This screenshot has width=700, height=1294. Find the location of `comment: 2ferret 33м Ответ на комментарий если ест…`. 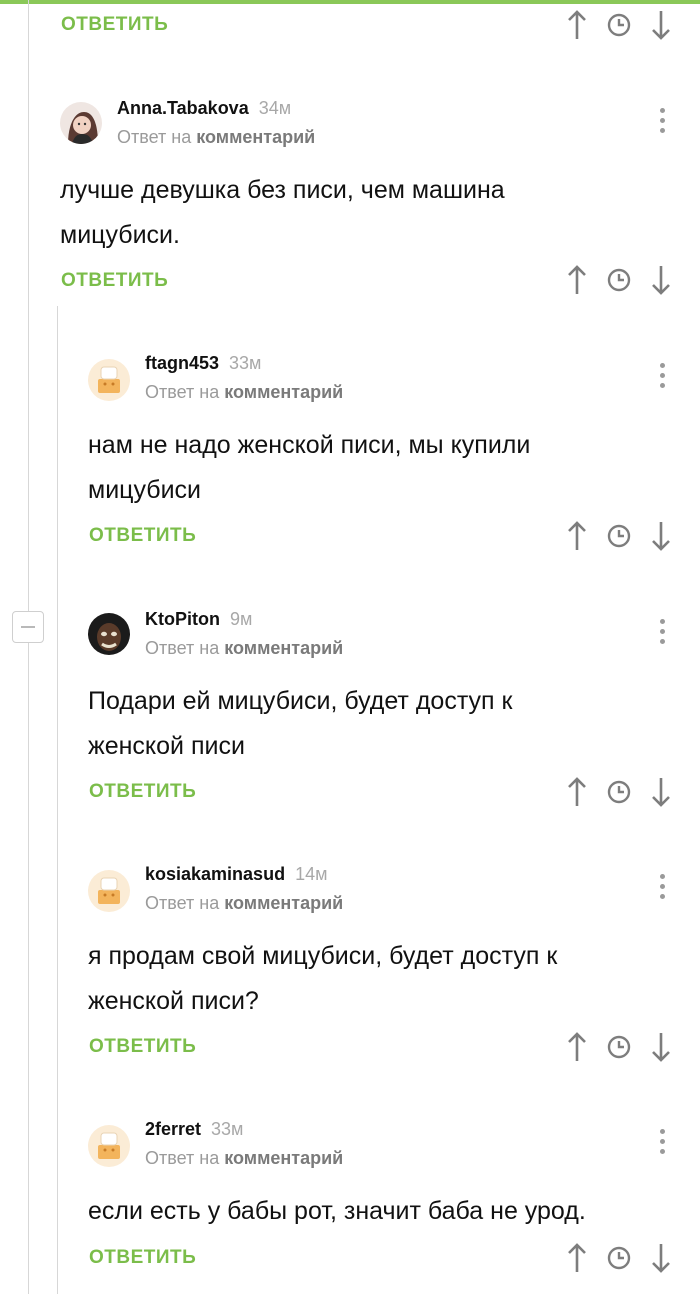

comment: 2ferret 33м Ответ на комментарий если ест… is located at coordinates (394, 1206).